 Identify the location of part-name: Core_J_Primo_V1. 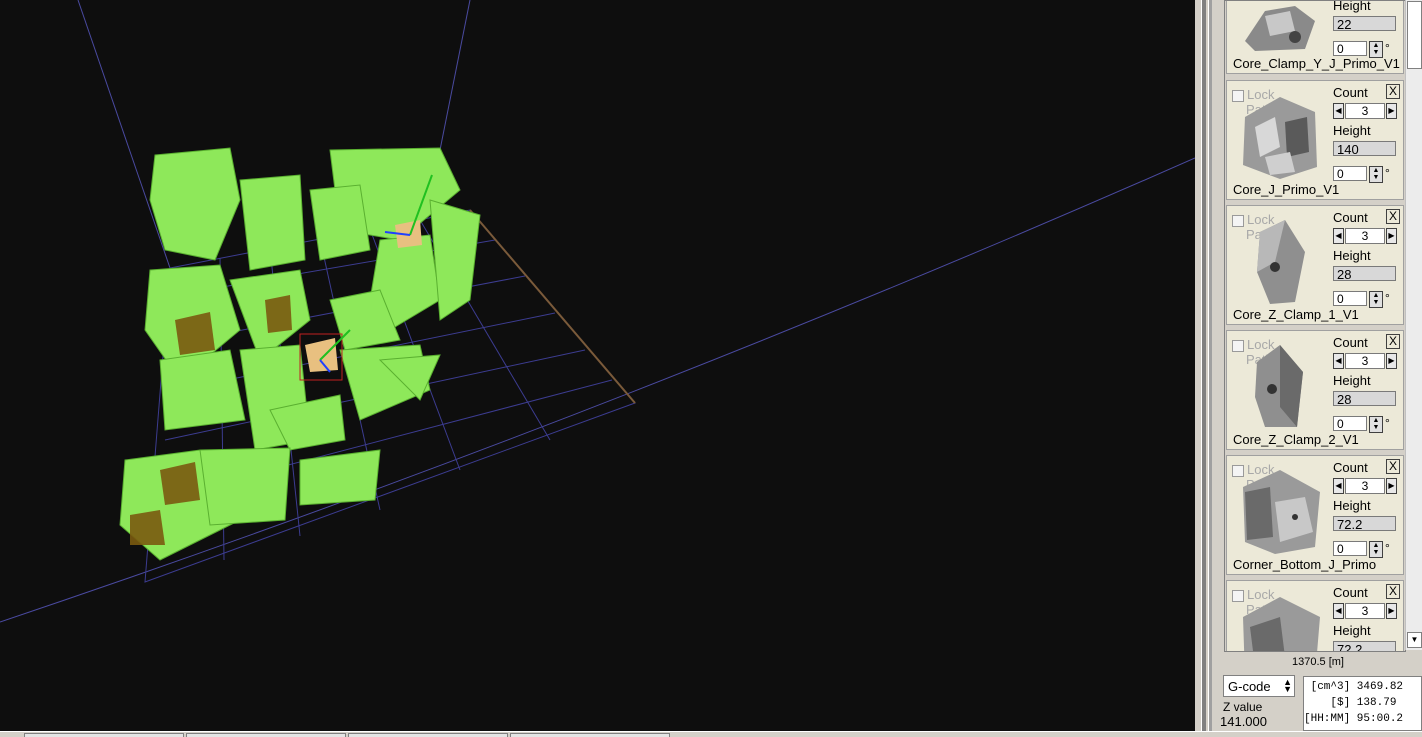
(1286, 189).